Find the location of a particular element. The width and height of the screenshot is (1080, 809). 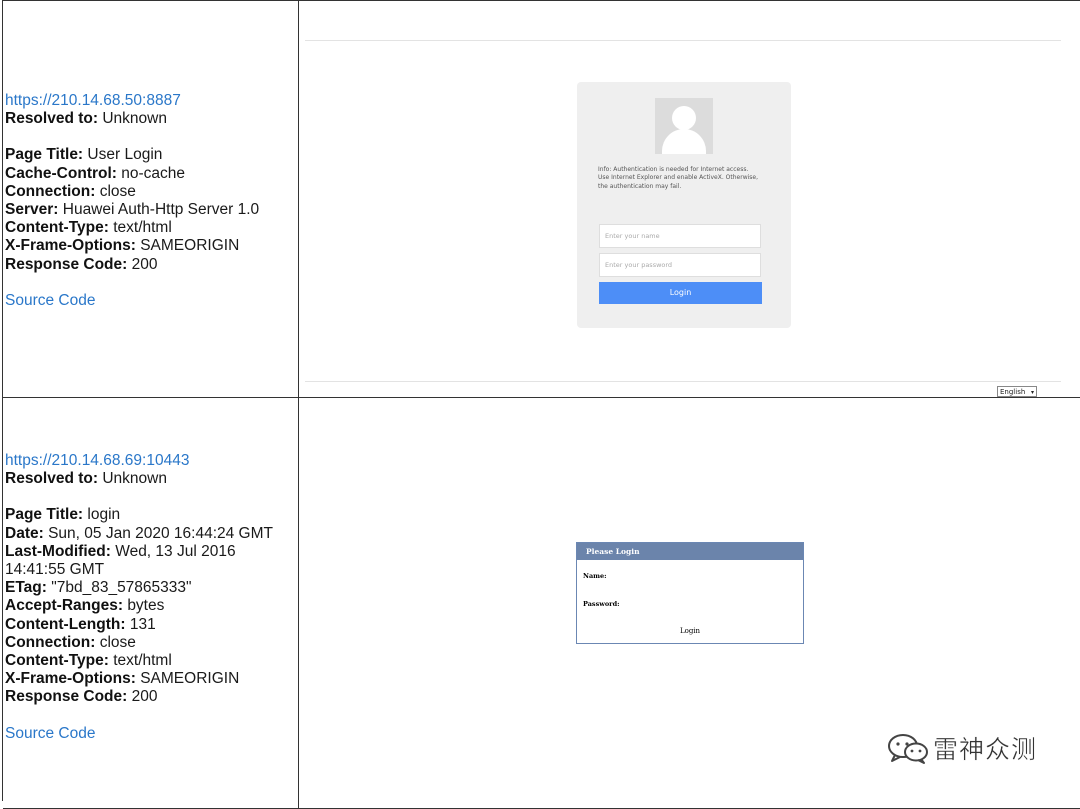

please-login-box: Please Login Name: Password: Login is located at coordinates (690, 593).